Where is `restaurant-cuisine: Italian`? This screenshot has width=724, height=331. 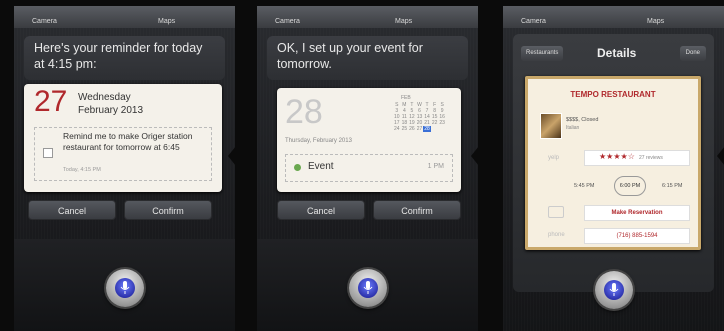 restaurant-cuisine: Italian is located at coordinates (573, 128).